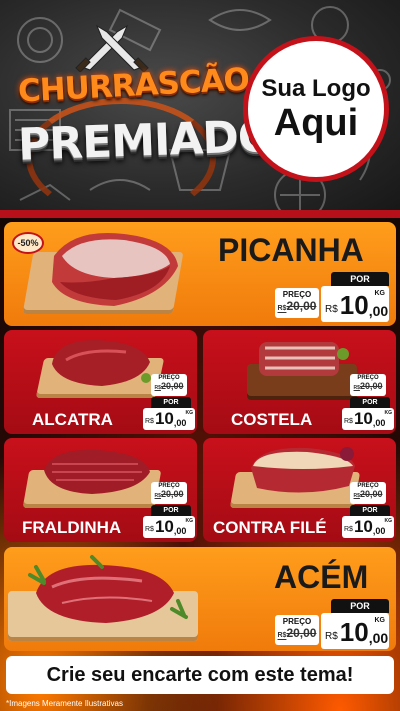 The image size is (400, 711). What do you see at coordinates (64, 703) in the screenshot?
I see `disclaimer-text: *Imagens Meramente Ilustrativas` at bounding box center [64, 703].